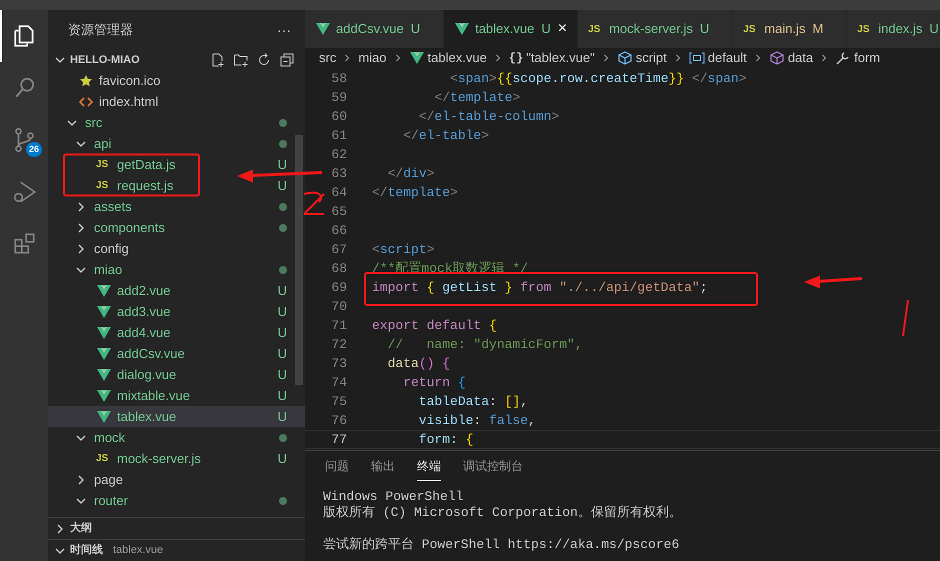  I want to click on count-badge: 26, so click(34, 149).